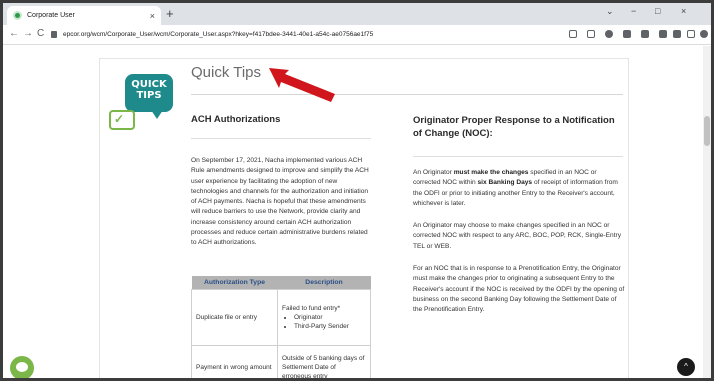  I want to click on text-run: An Originator, so click(433, 172).